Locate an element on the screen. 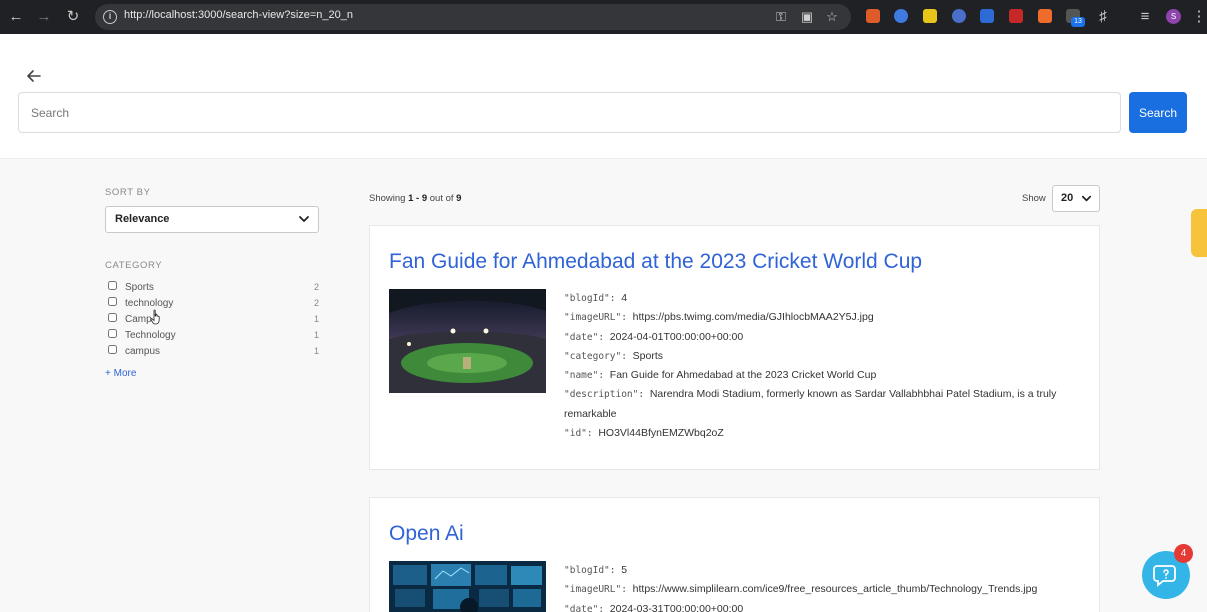 The height and width of the screenshot is (612, 1207). facet-label: technology is located at coordinates (149, 303).